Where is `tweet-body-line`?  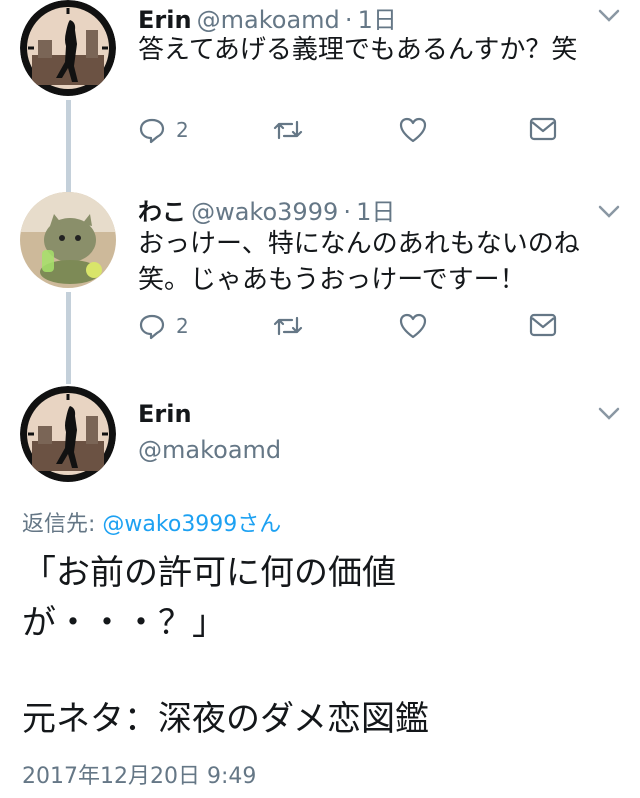
tweet-body-line is located at coordinates (322, 671).